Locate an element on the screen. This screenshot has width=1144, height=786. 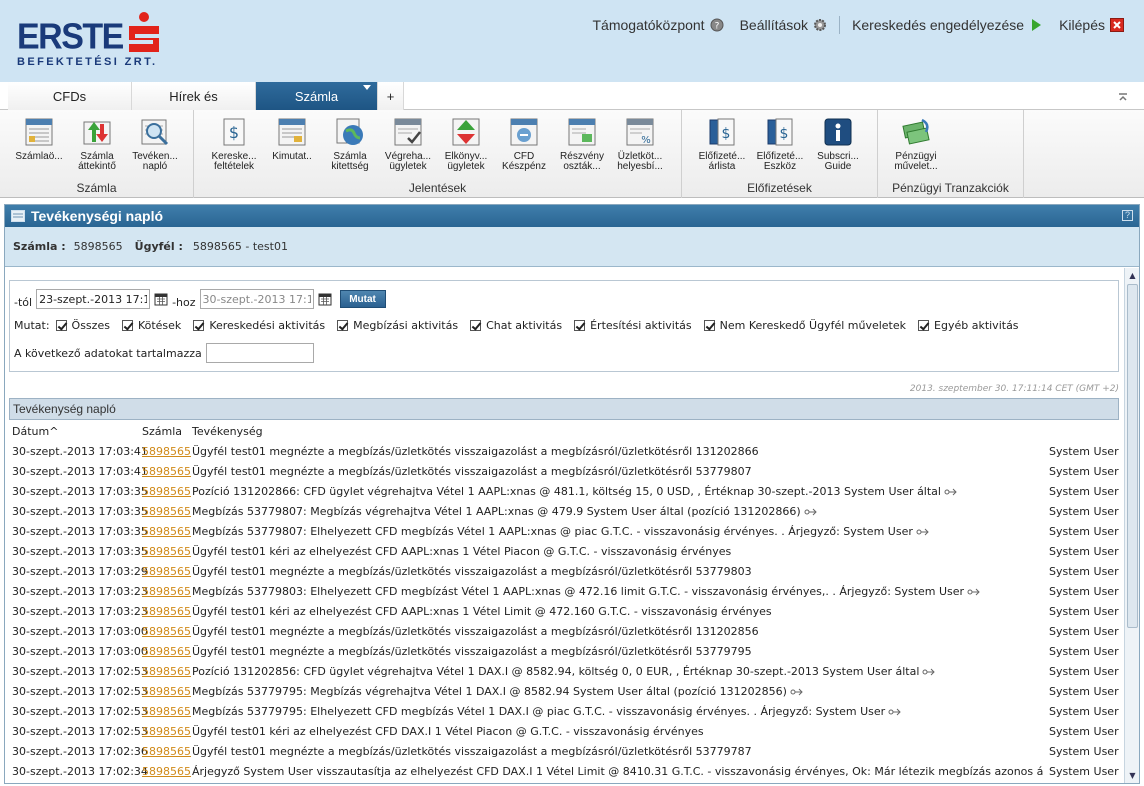
checkbox-notification-activity: Értesítési aktivitás is located at coordinates (633, 325).